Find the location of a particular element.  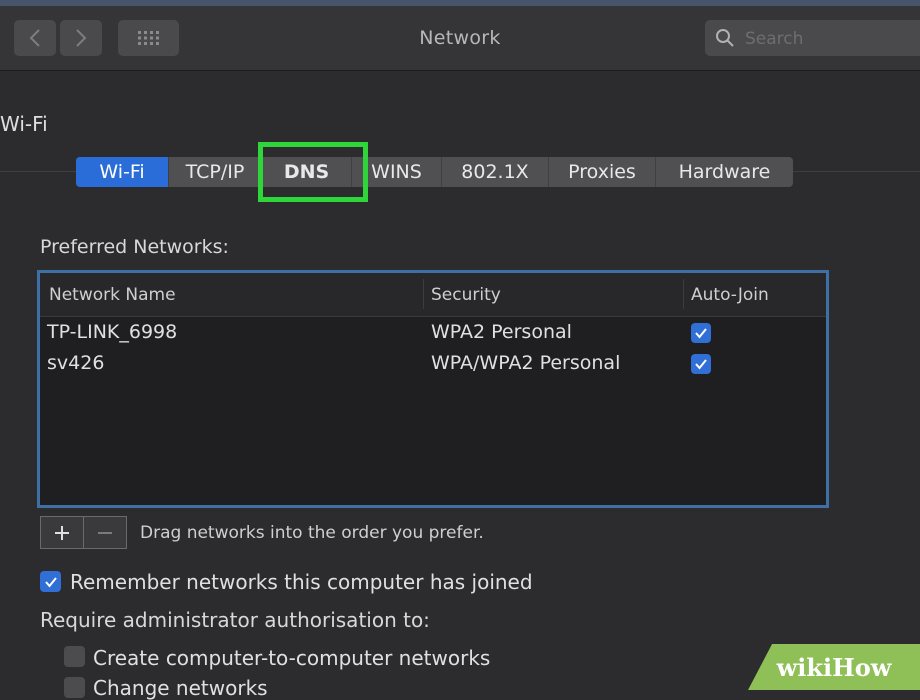

search-field is located at coordinates (812, 38).